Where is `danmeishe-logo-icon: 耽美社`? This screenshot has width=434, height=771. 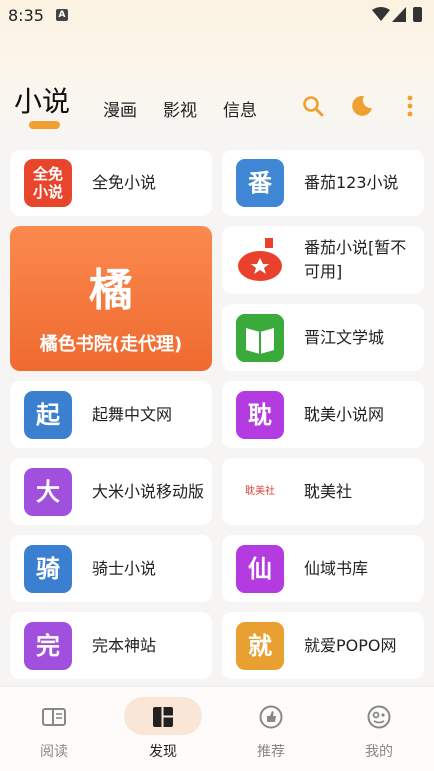
danmeishe-logo-icon: 耽美社 is located at coordinates (260, 491).